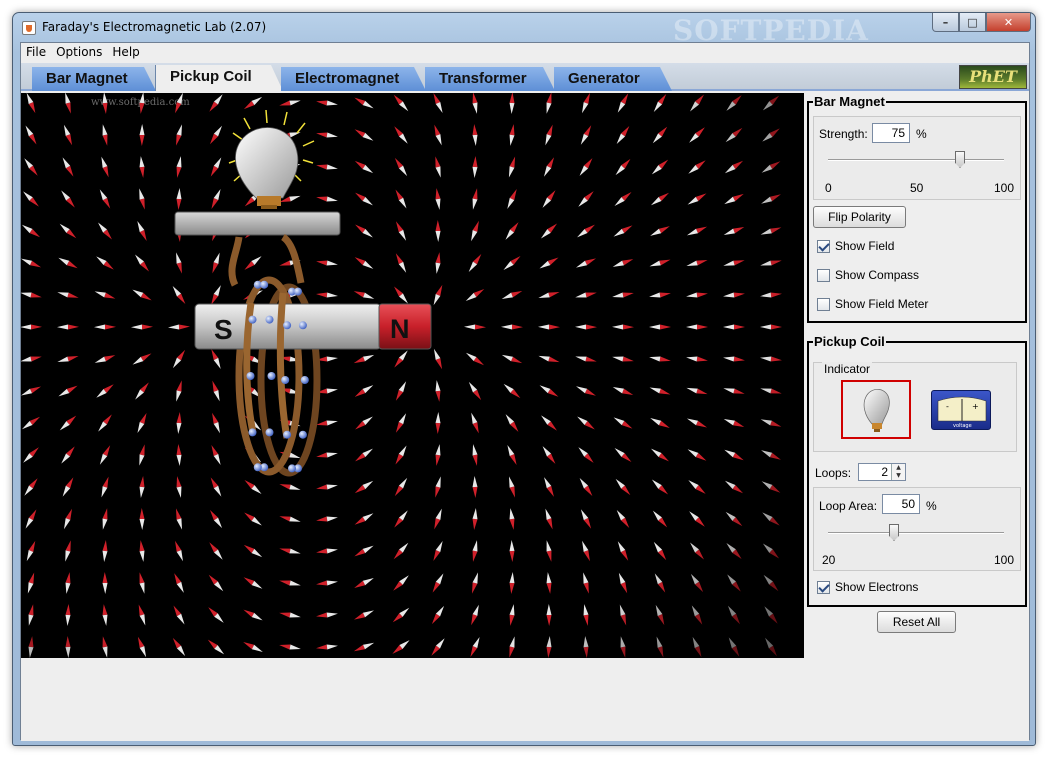 The image size is (1056, 767). I want to click on loop-area-slider-thumb, so click(894, 532).